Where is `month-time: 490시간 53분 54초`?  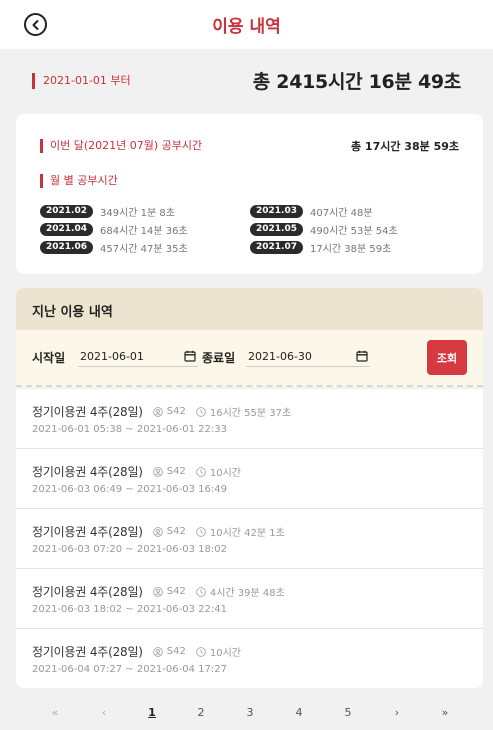 month-time: 490시간 53분 54초 is located at coordinates (354, 231).